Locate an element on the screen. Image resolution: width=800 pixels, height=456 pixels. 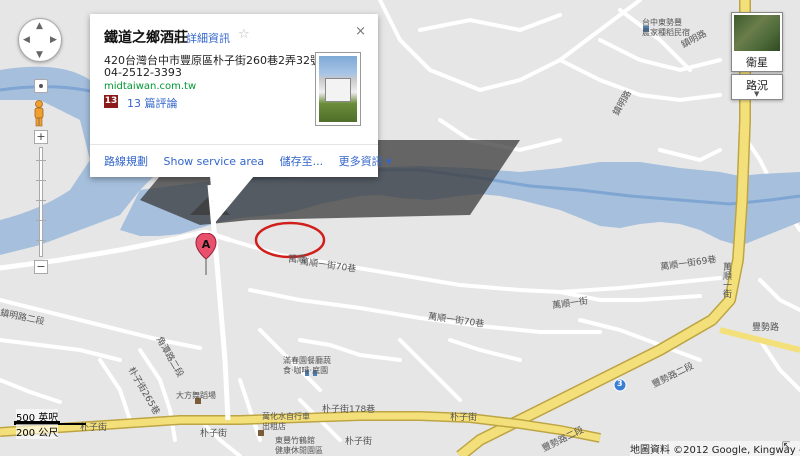
label-puzi-st-3: 朴子街 is located at coordinates (359, 442).